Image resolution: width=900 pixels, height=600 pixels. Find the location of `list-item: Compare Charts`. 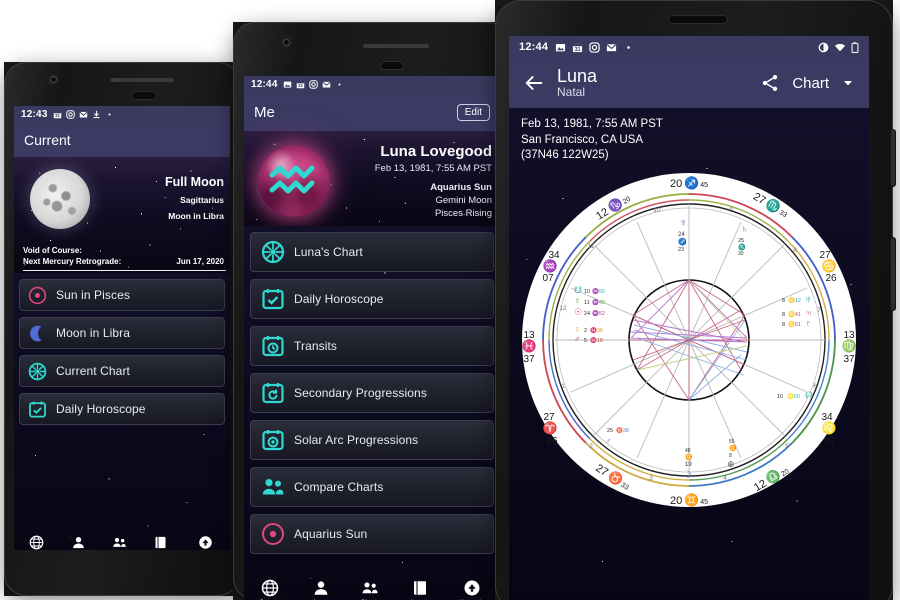

list-item: Compare Charts is located at coordinates (372, 487).